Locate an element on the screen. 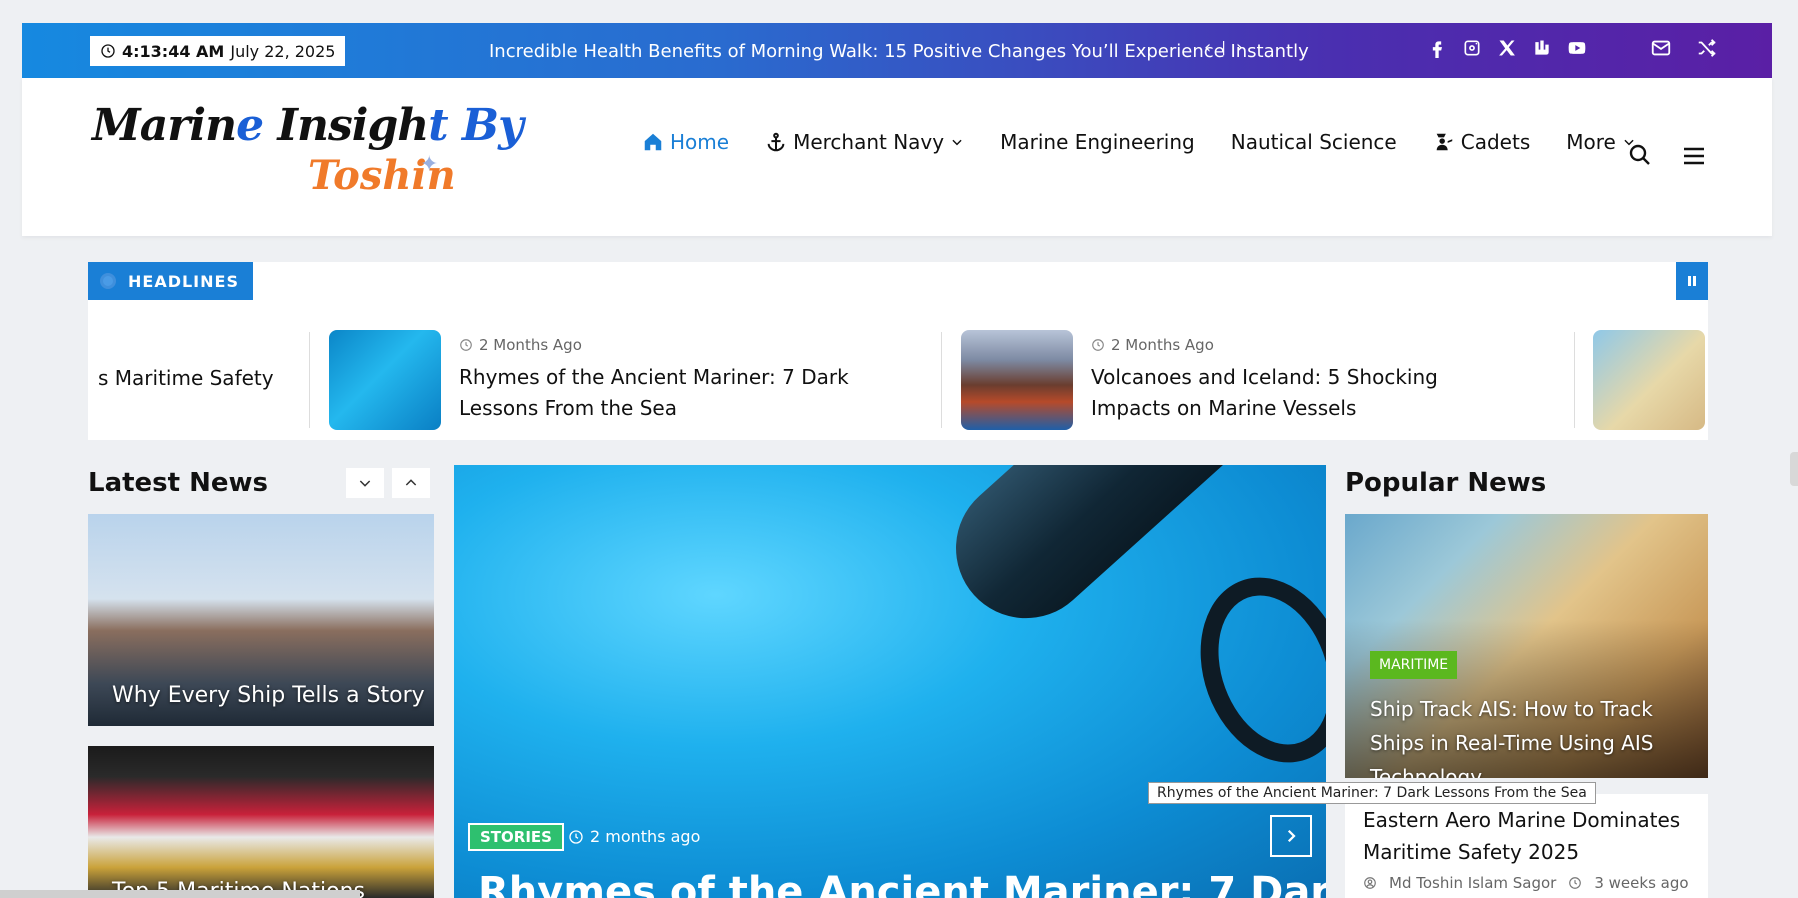 Image resolution: width=1798 pixels, height=898 pixels. clock-date: July 22, 2025 is located at coordinates (283, 51).